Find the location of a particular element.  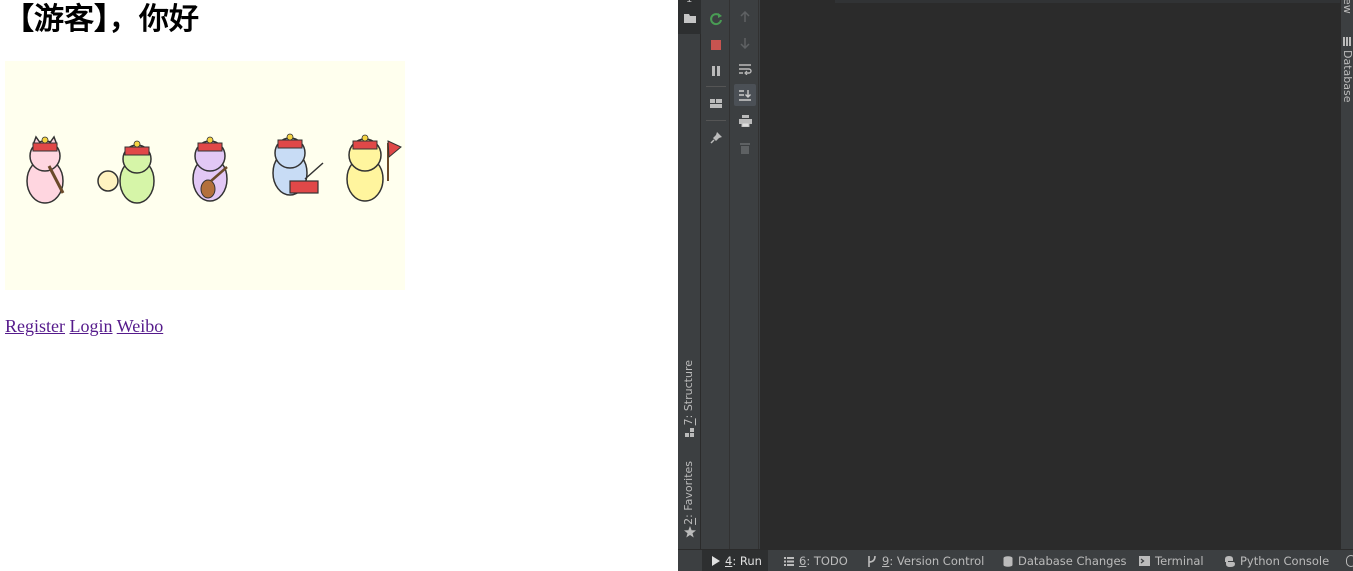

green-cat-figure is located at coordinates (126, 172).